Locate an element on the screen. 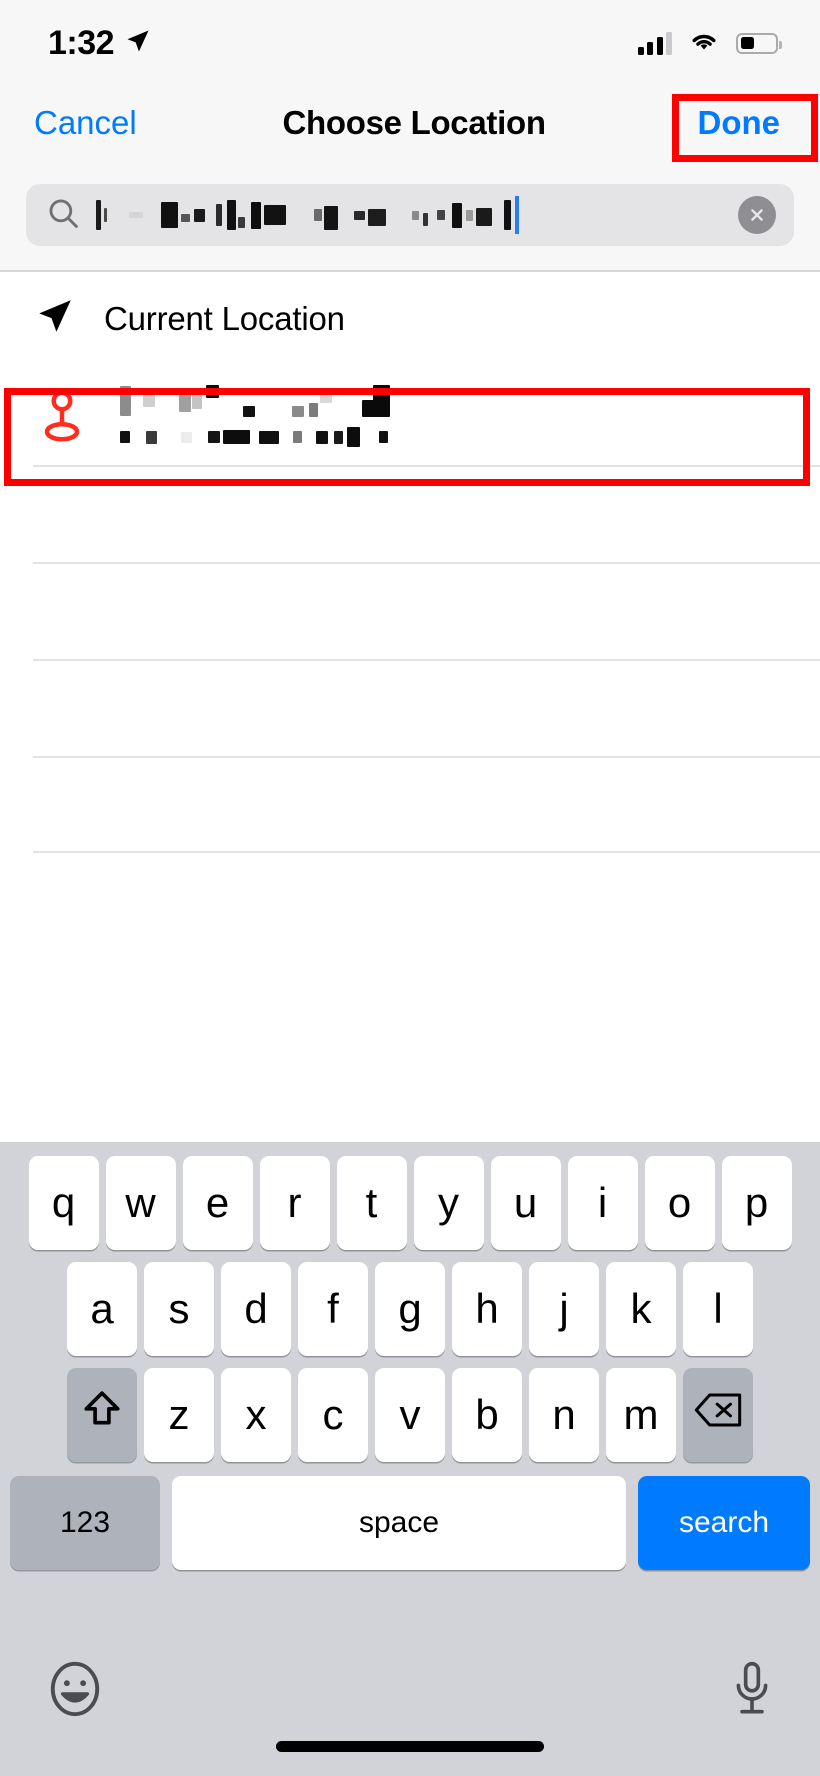 The height and width of the screenshot is (1776, 820). list-item-current-location: Current Location is located at coordinates (410, 318).